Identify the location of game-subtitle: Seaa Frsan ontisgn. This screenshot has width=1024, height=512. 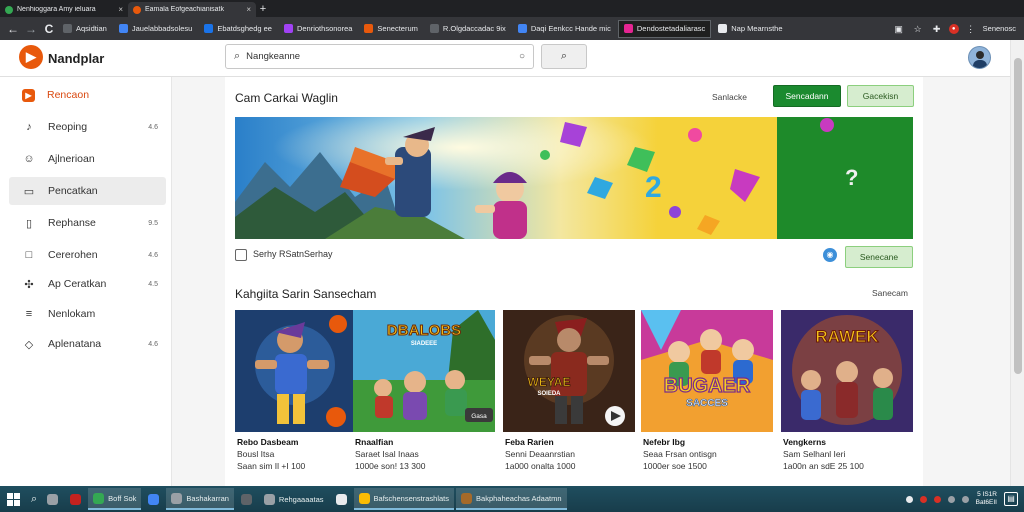
(680, 454).